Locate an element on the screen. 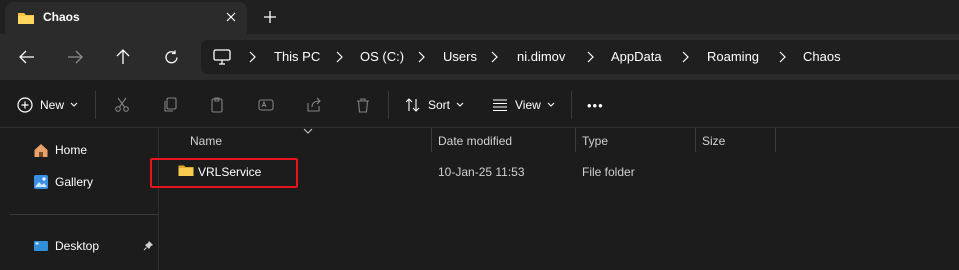  column-header-type: Type is located at coordinates (595, 141).